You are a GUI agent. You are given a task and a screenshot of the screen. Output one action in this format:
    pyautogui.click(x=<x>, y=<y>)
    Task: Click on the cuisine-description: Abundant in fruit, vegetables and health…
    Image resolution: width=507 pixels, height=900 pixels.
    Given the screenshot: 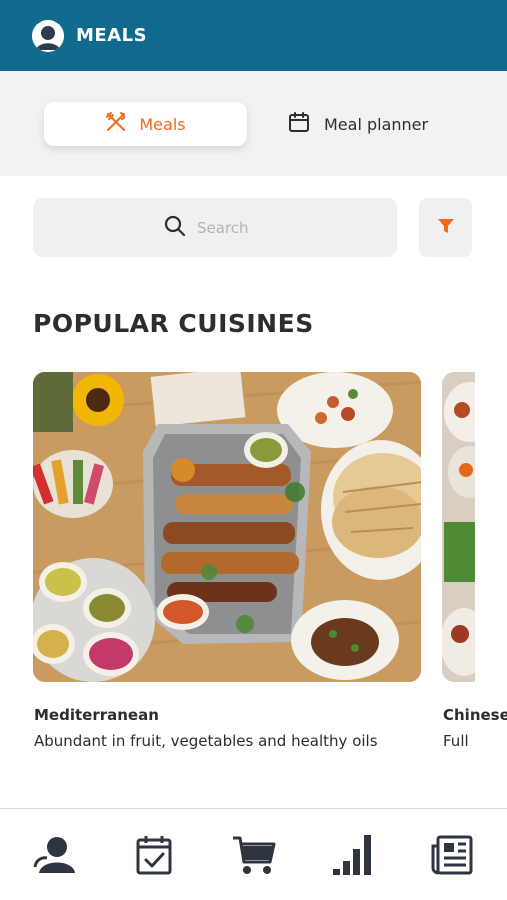 What is the action you would take?
    pyautogui.click(x=206, y=741)
    